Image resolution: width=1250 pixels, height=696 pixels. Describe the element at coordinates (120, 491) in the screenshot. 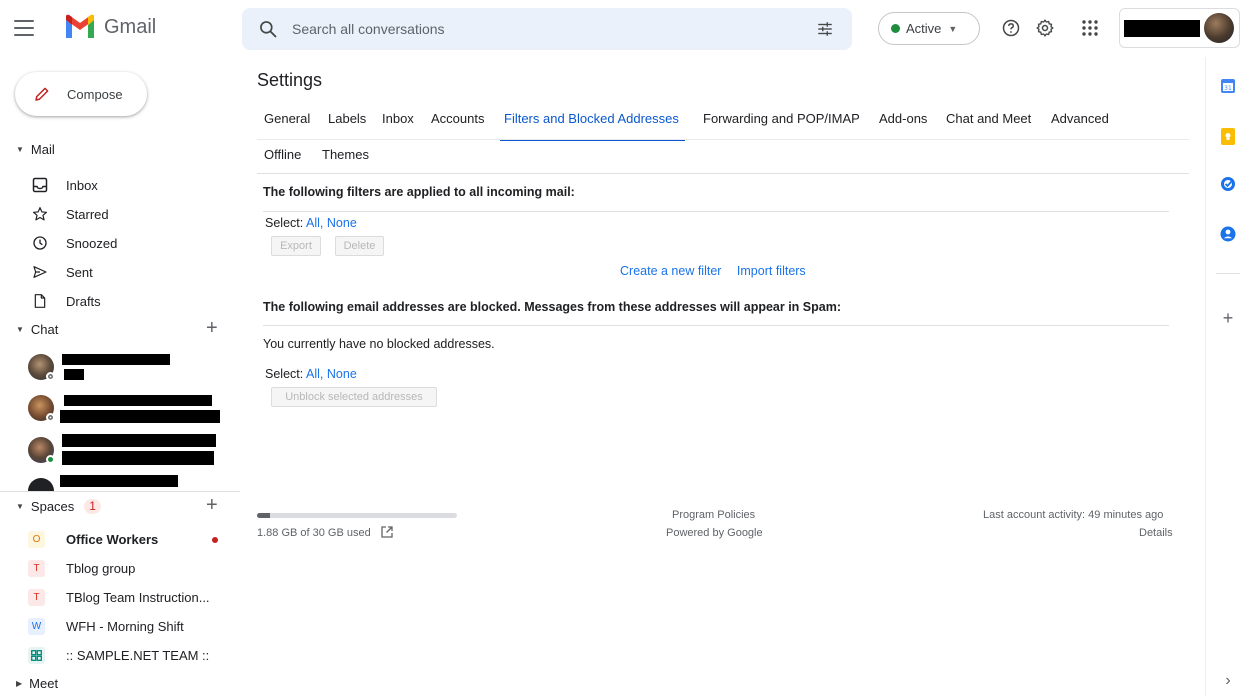

I see `sidebar-divider` at that location.